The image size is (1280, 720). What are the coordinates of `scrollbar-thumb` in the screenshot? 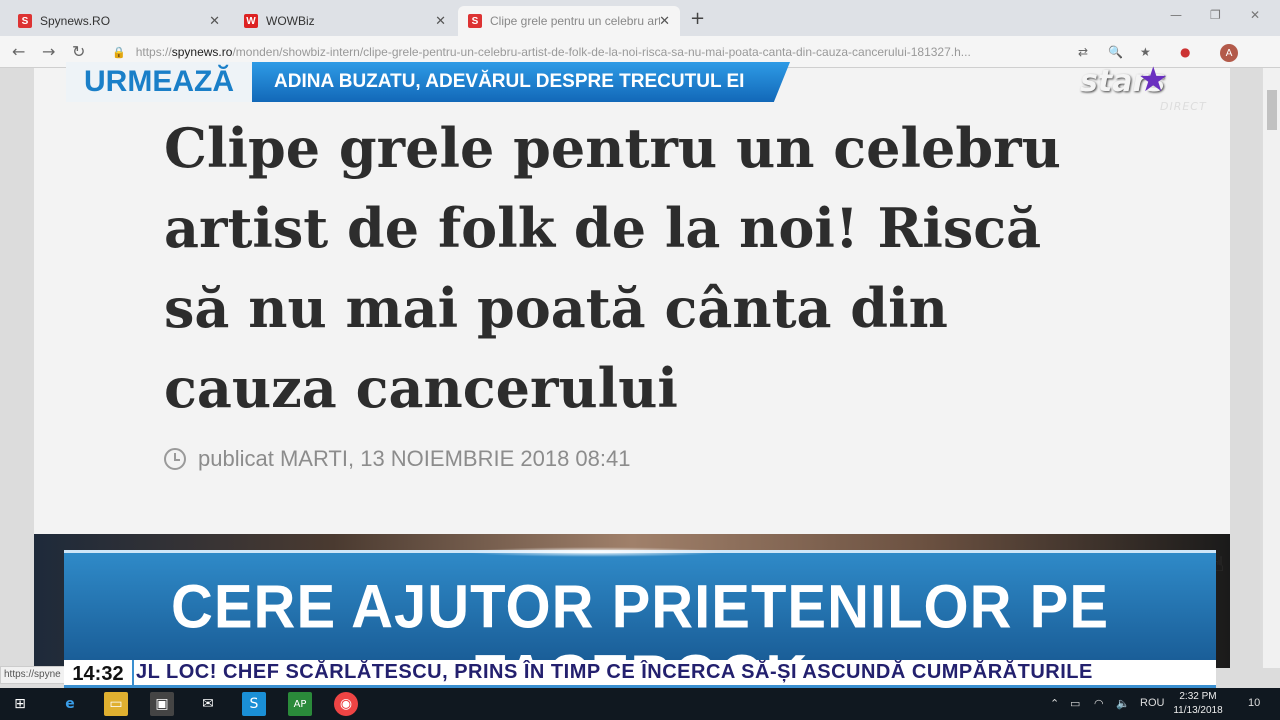 It's located at (1272, 110).